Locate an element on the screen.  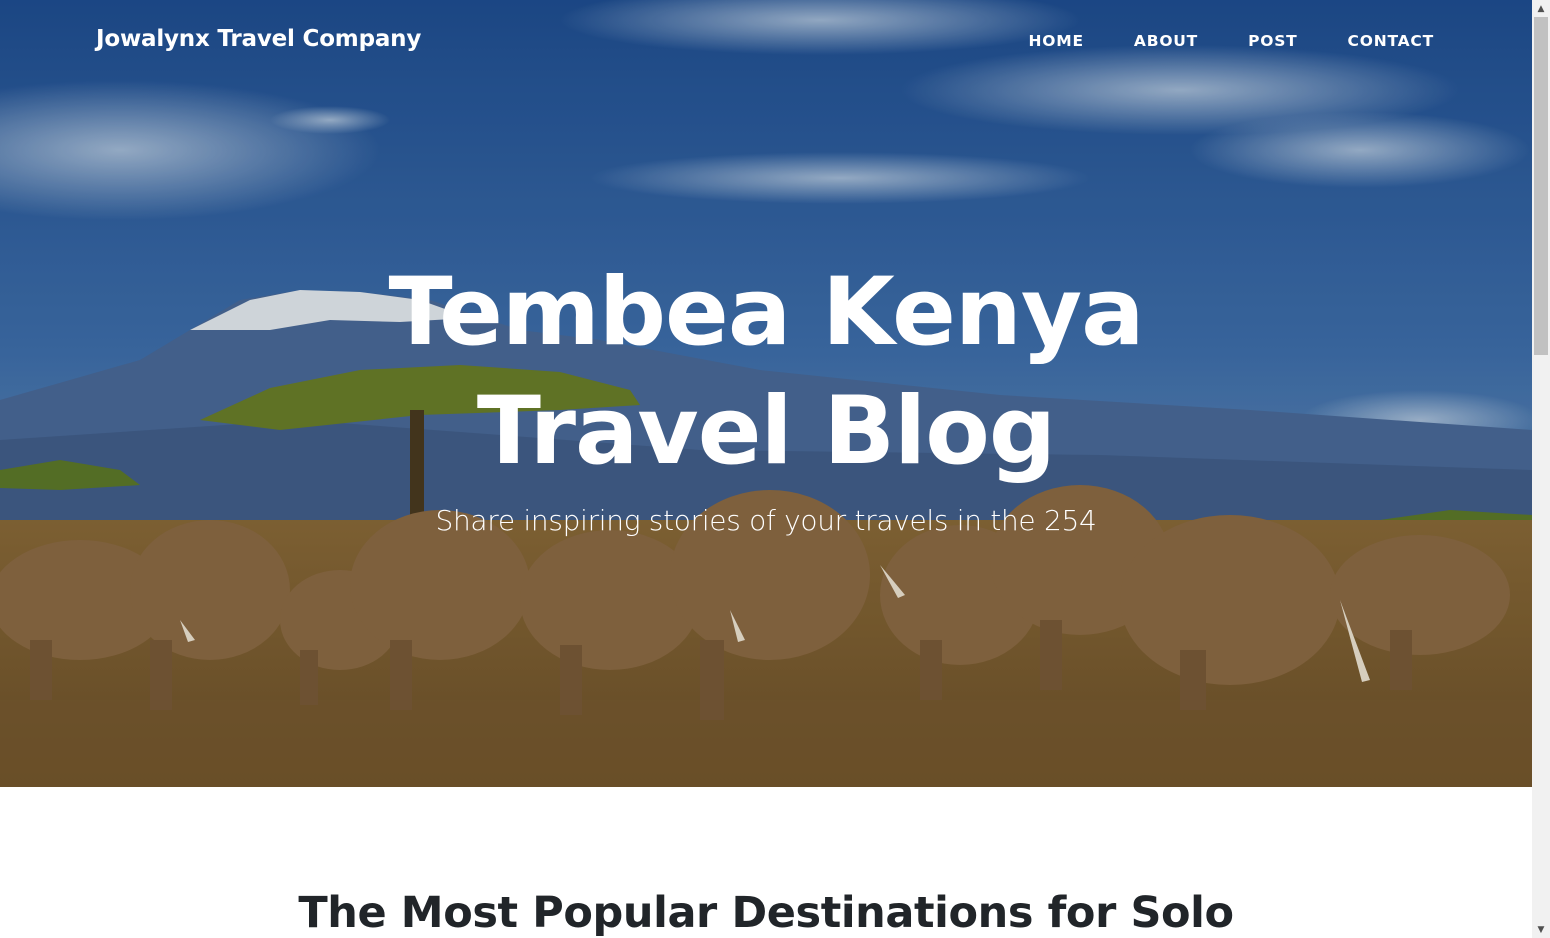
hero-title-line-1: Tembea Kenya is located at coordinates (766, 312).